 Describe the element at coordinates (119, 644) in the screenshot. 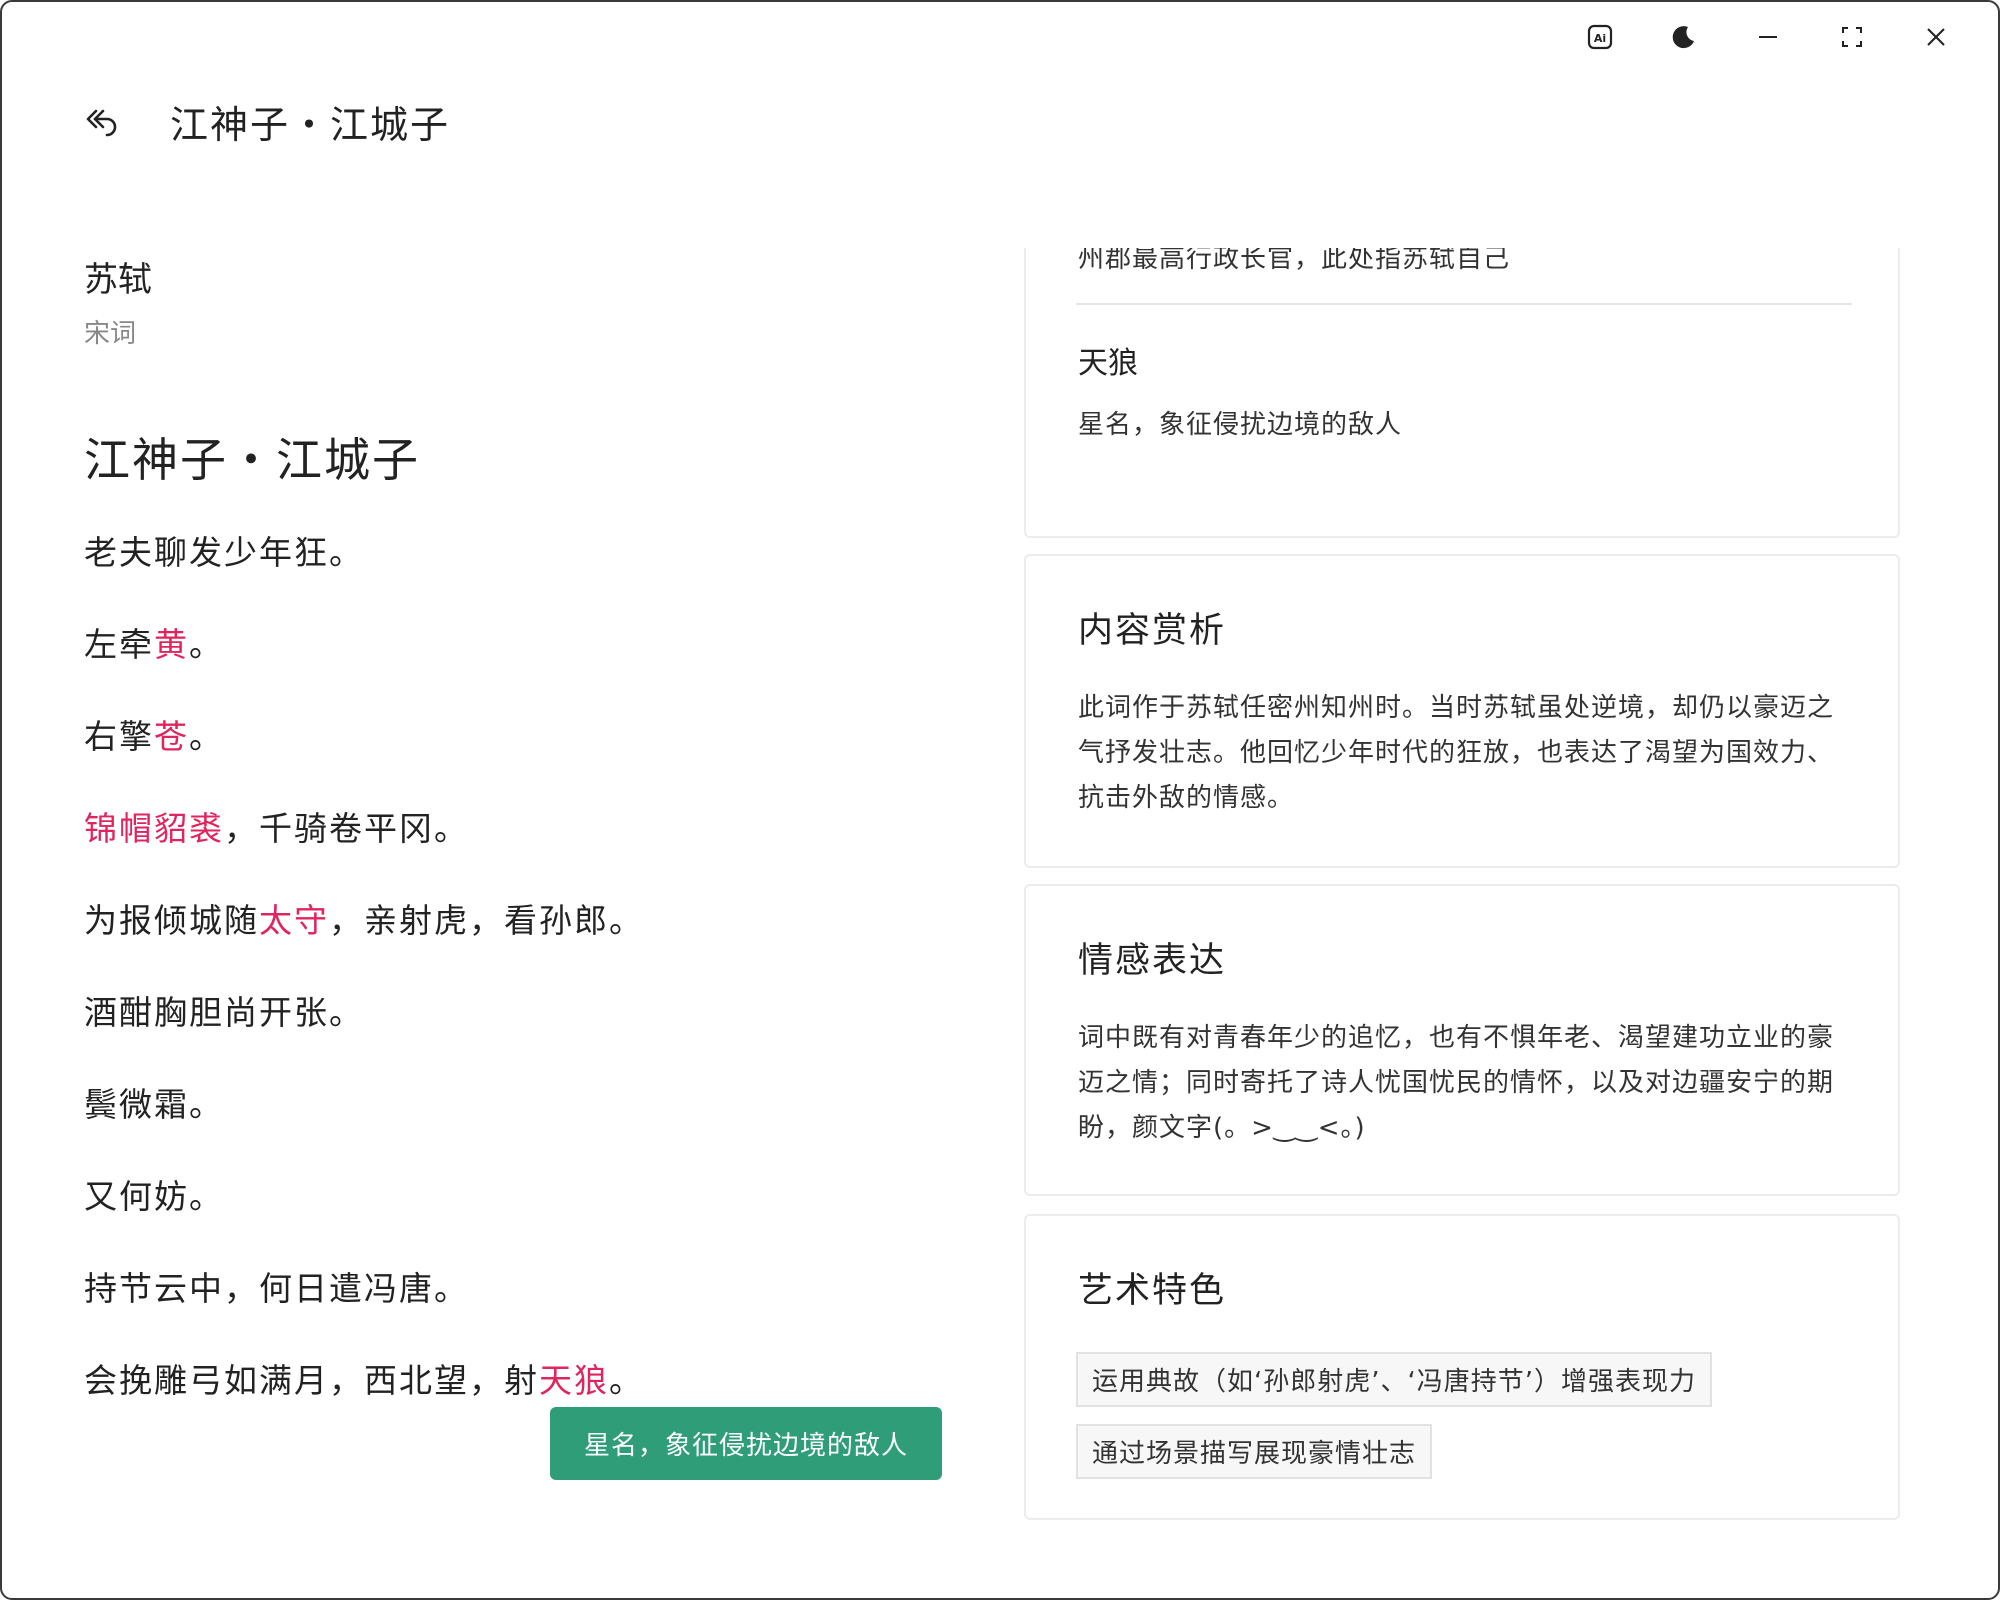

I see `poem-text: 左牵` at that location.